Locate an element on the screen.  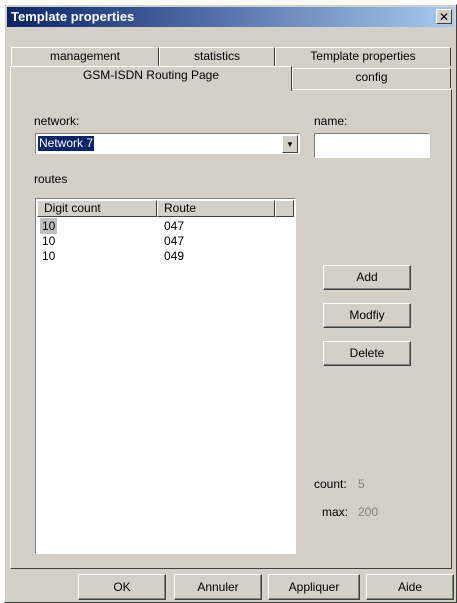
tab-config: config is located at coordinates (371, 78).